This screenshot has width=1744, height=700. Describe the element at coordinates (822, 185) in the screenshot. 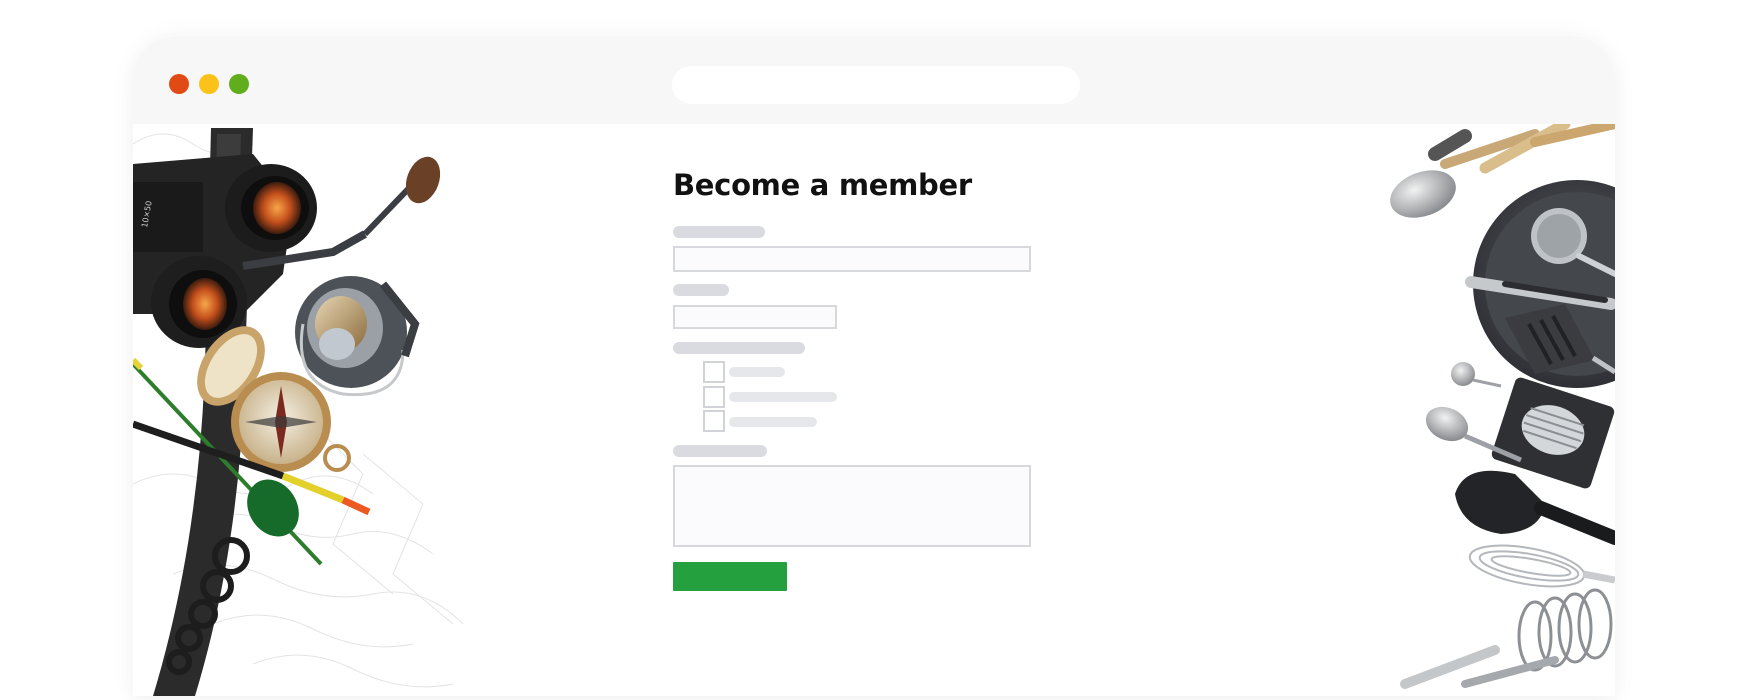

I see `page-title: Become a member` at that location.